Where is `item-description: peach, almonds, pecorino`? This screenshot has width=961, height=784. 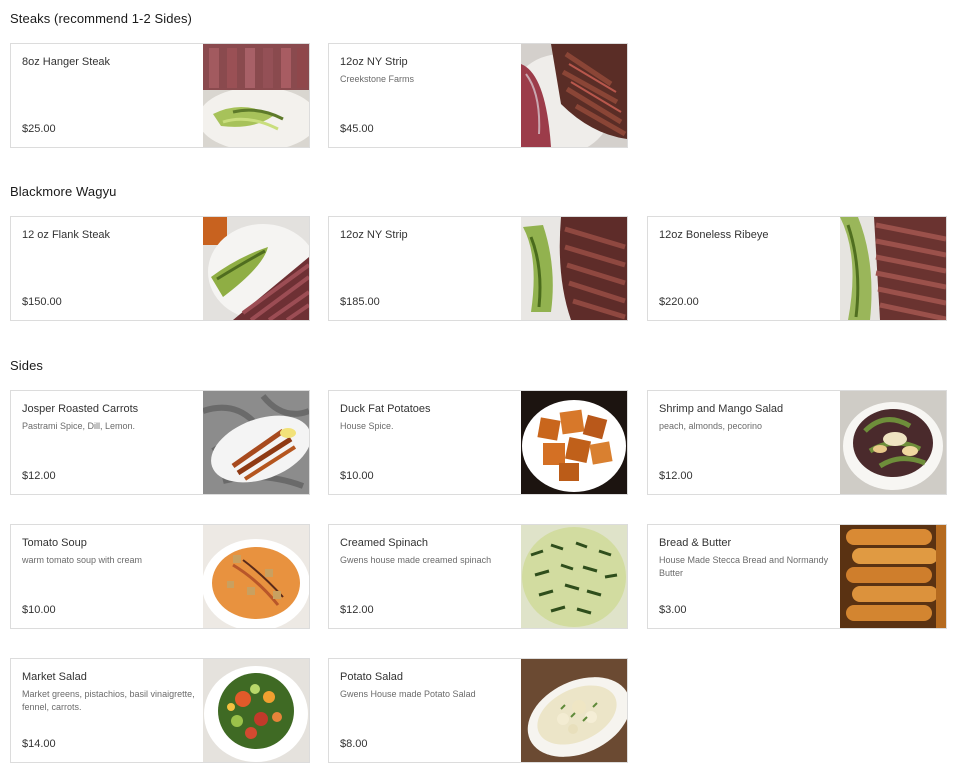
item-description: peach, almonds, pecorino is located at coordinates (711, 426).